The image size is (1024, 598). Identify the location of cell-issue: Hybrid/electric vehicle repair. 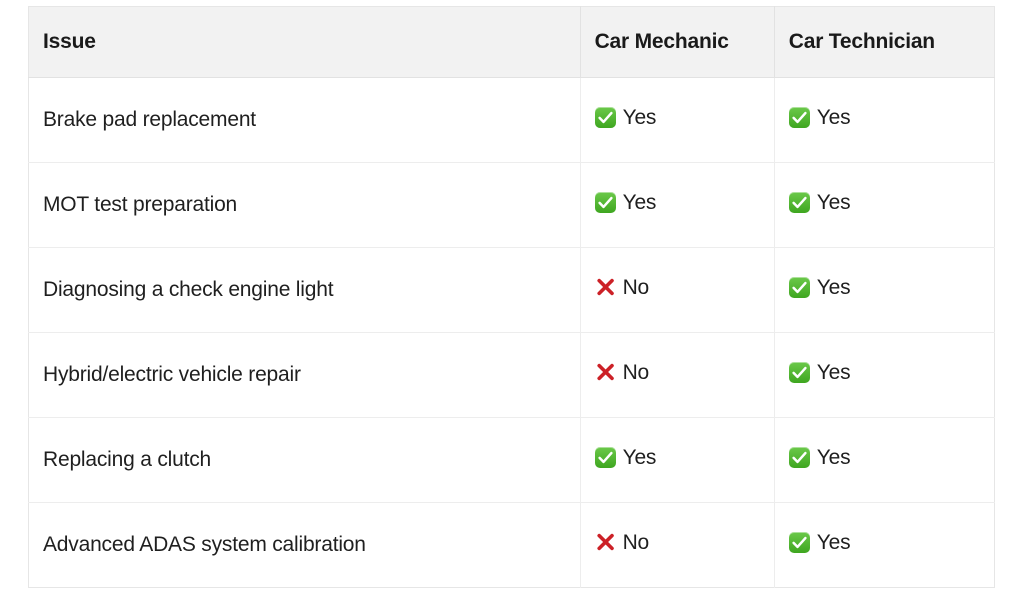
(304, 375).